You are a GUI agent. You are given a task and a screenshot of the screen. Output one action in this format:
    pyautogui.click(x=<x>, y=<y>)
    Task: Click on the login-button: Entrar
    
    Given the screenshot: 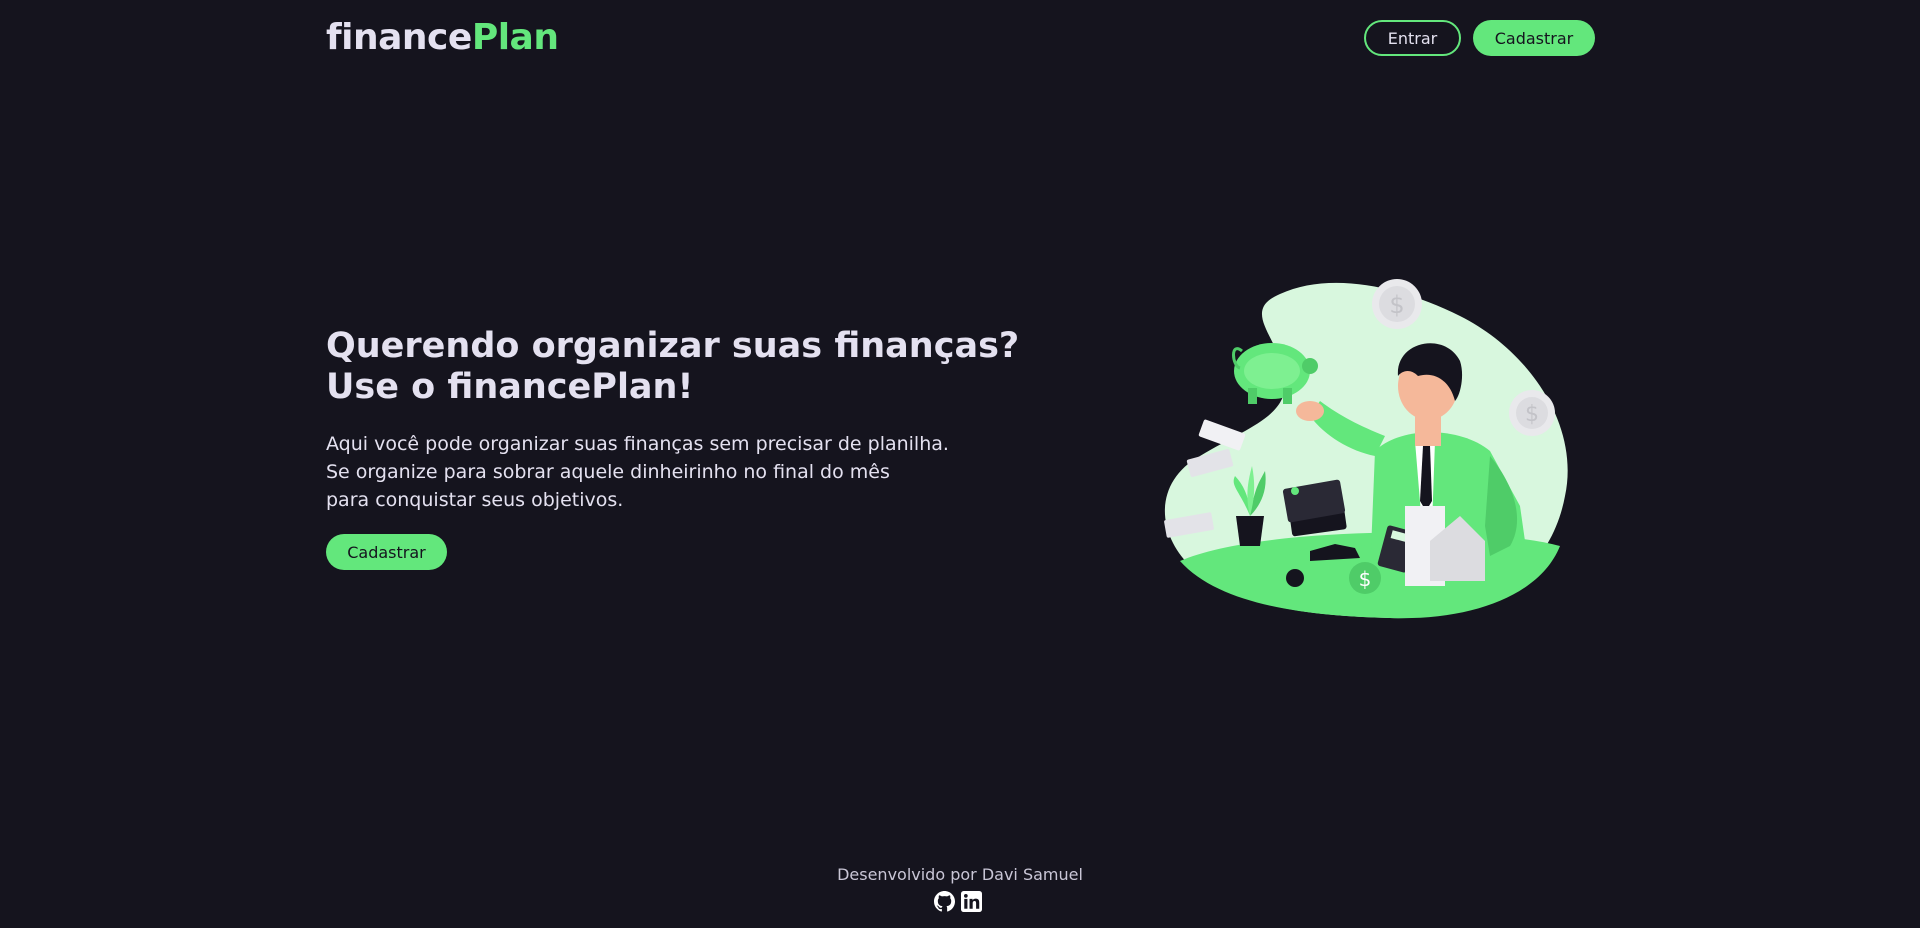 What is the action you would take?
    pyautogui.click(x=1412, y=38)
    